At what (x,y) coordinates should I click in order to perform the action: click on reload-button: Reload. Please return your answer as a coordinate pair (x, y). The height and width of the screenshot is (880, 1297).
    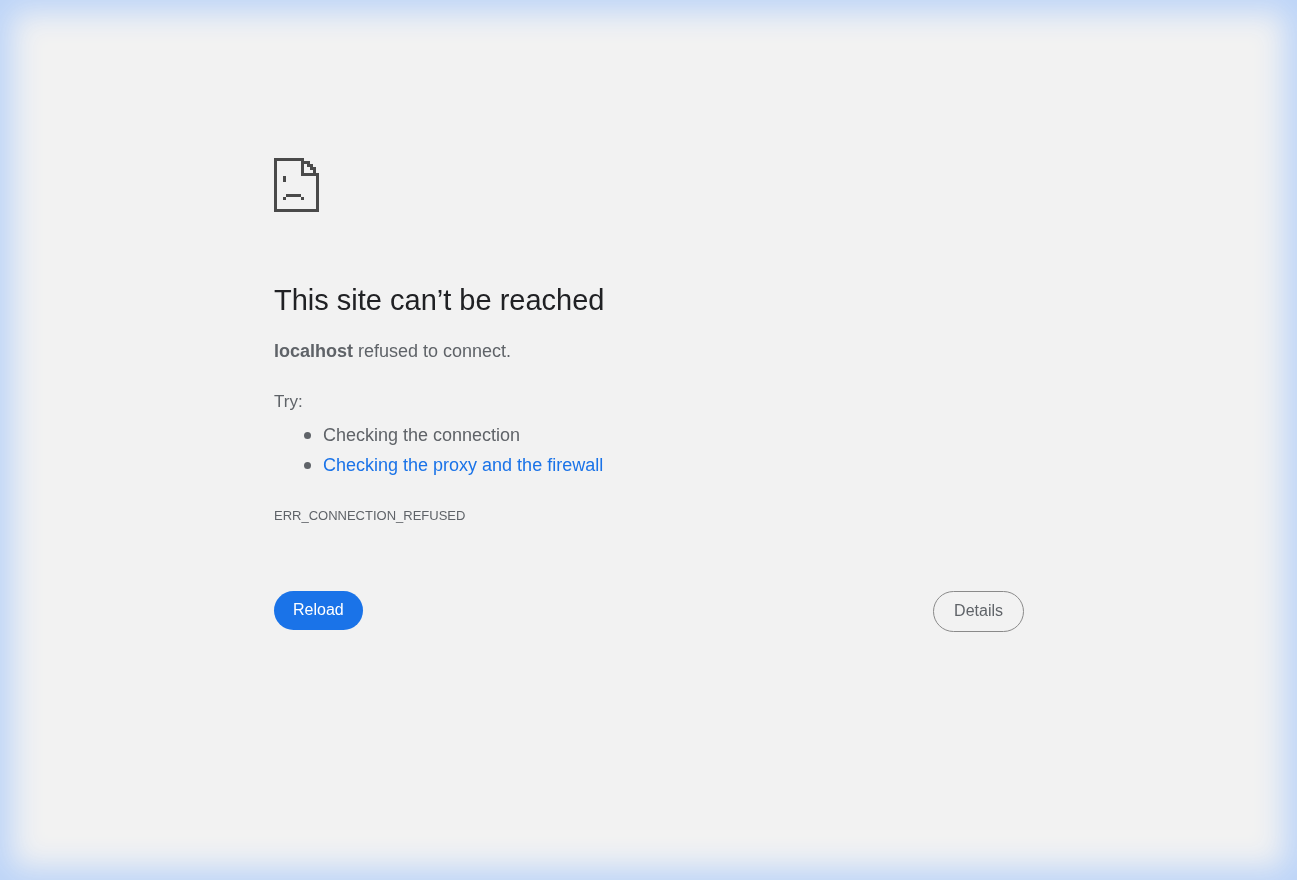
    Looking at the image, I should click on (318, 610).